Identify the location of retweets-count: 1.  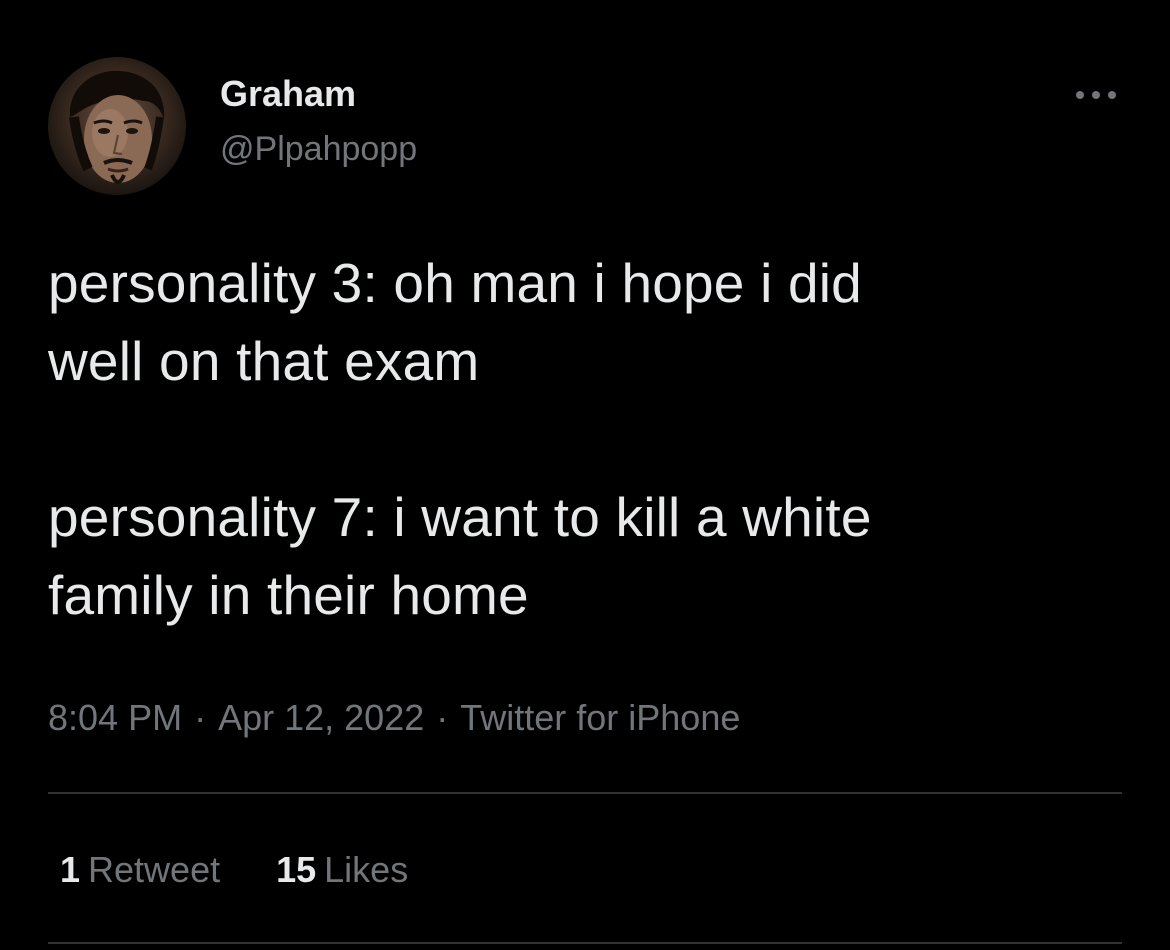
(70, 869).